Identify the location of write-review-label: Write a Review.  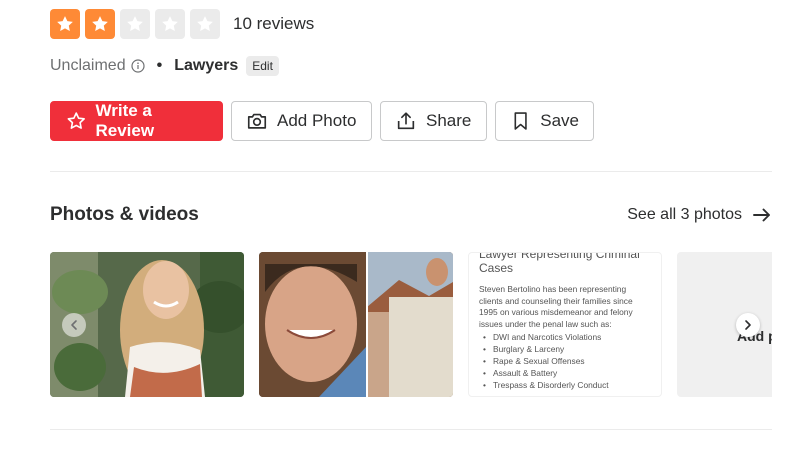
(125, 120).